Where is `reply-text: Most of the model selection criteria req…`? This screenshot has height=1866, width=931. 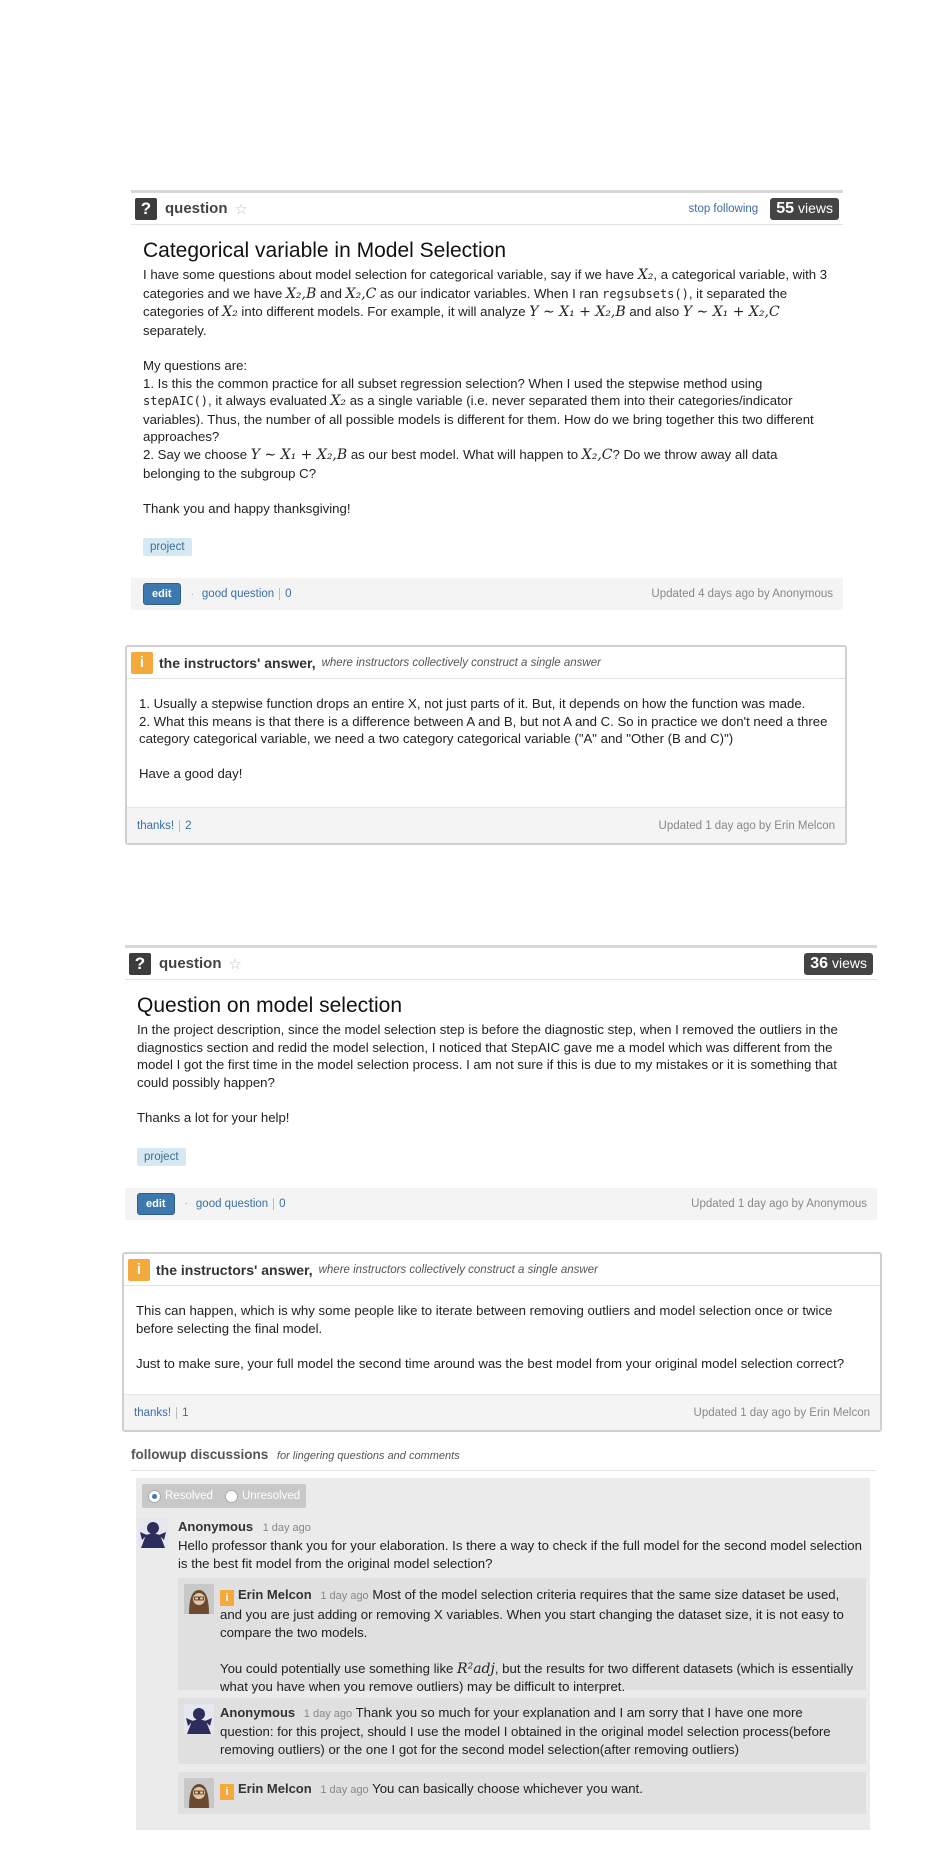
reply-text: Most of the model selection criteria req… is located at coordinates (532, 1613).